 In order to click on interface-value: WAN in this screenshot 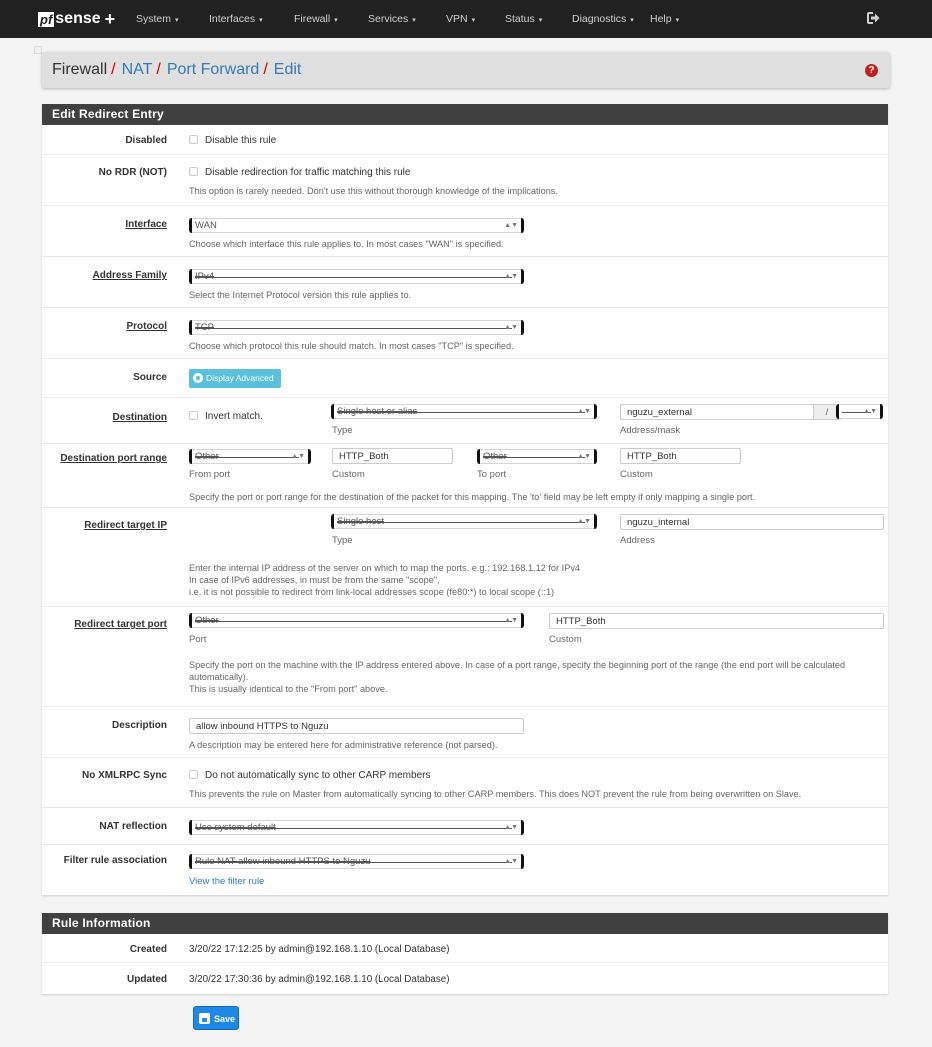, I will do `click(206, 225)`.